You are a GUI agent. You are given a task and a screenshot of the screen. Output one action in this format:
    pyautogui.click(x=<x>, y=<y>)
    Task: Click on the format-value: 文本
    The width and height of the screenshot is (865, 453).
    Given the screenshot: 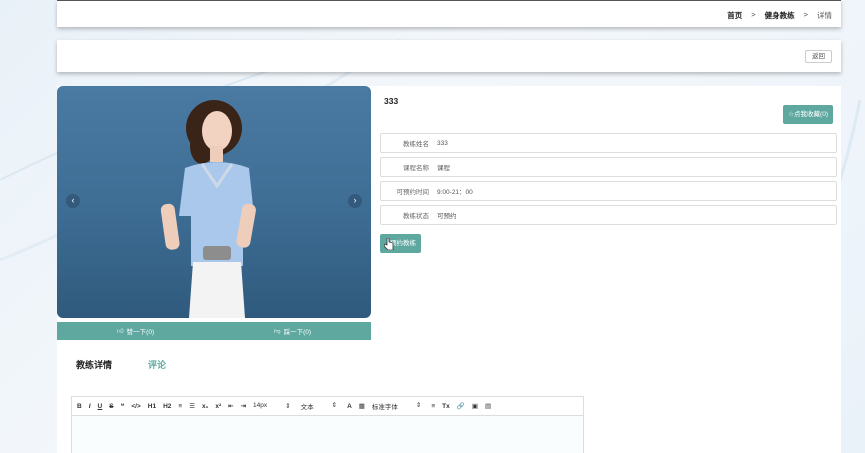 What is the action you would take?
    pyautogui.click(x=307, y=407)
    